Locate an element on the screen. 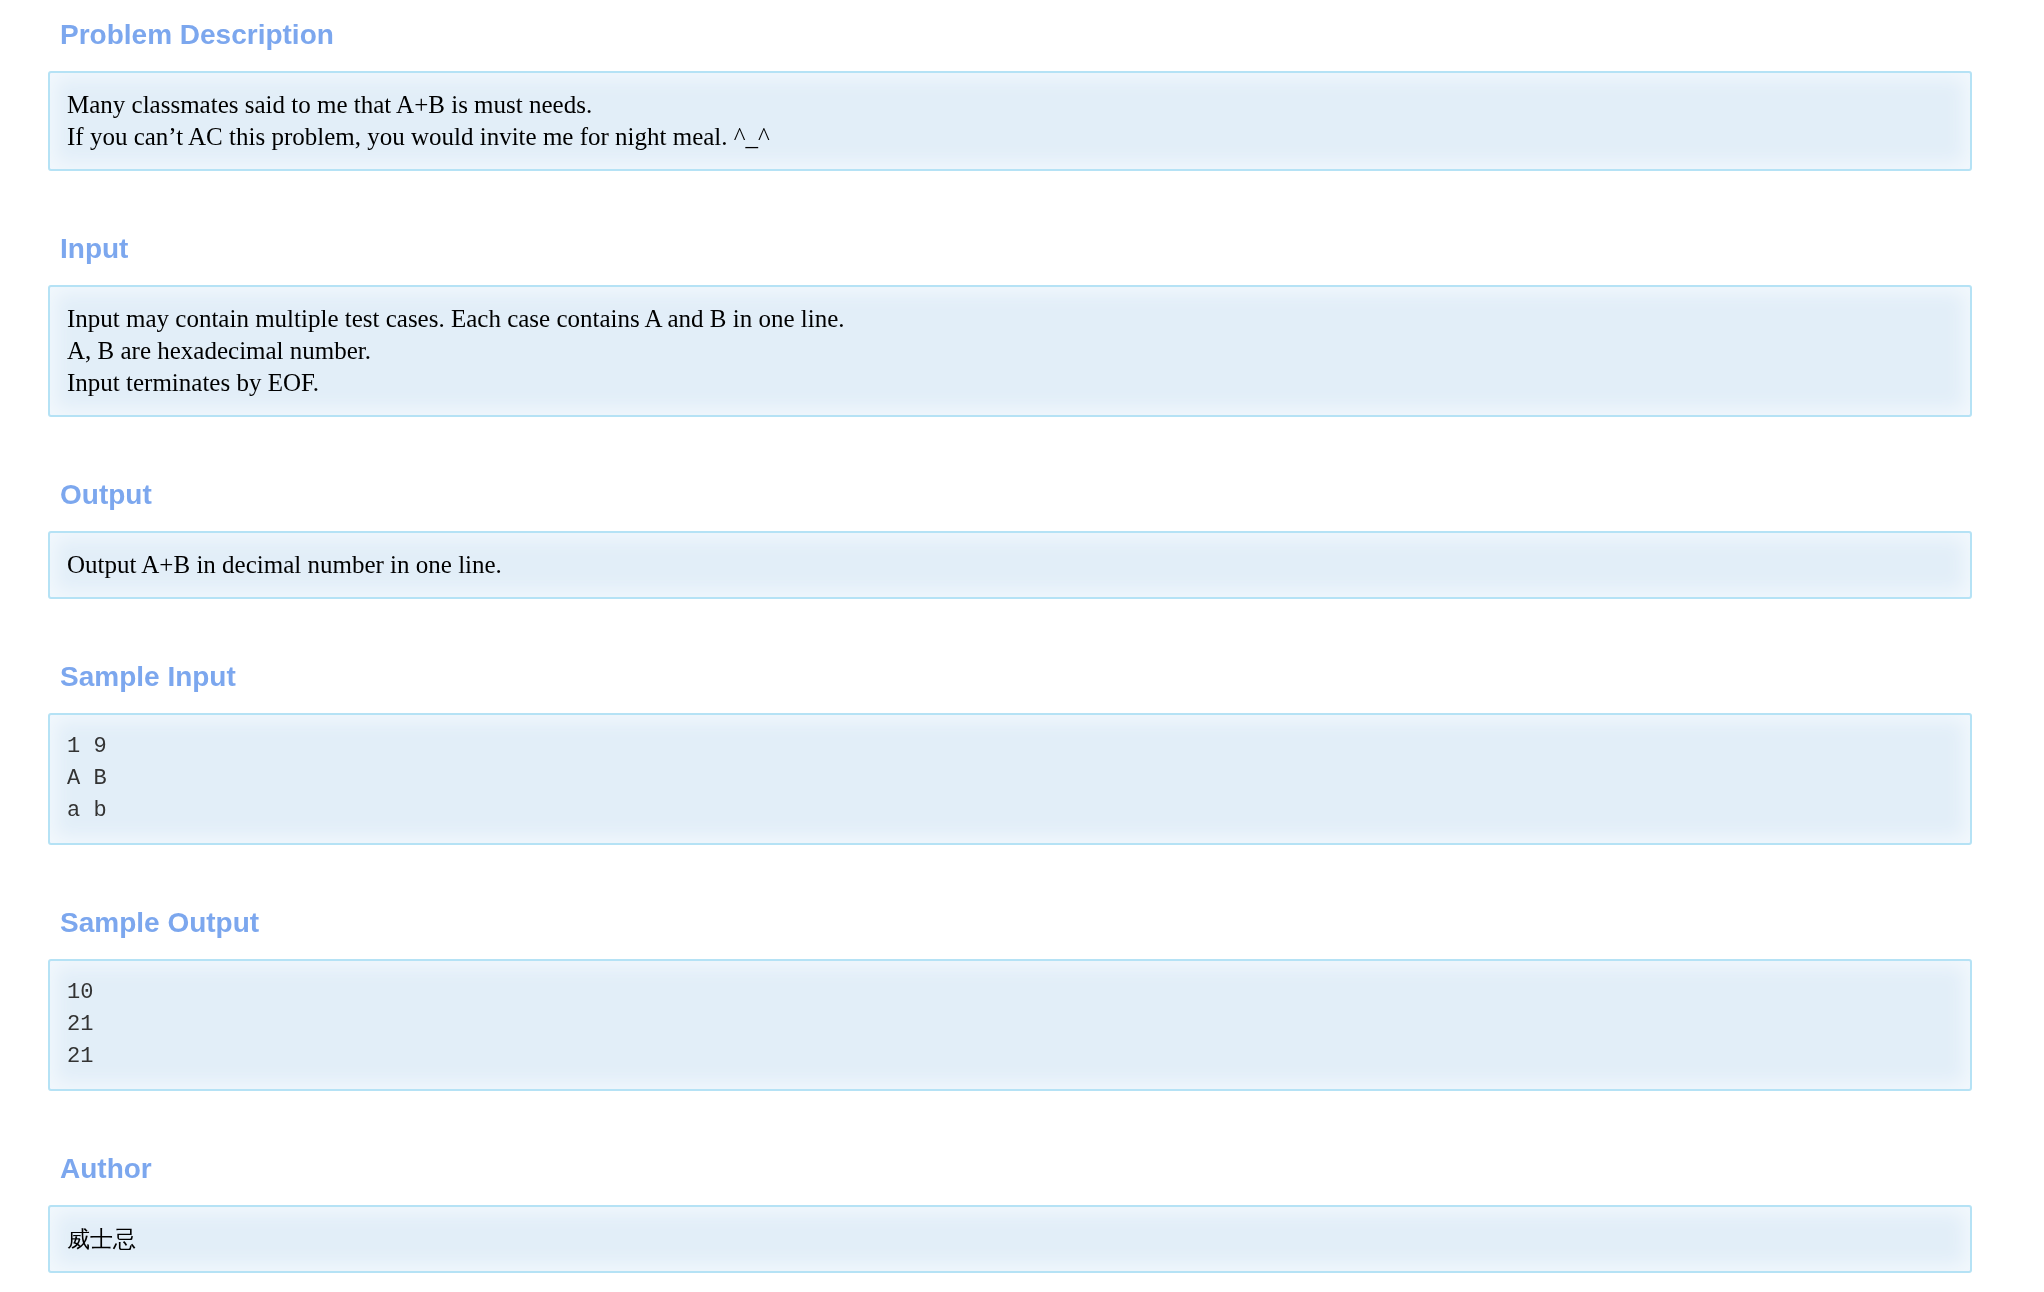  code-line: a b is located at coordinates (87, 811).